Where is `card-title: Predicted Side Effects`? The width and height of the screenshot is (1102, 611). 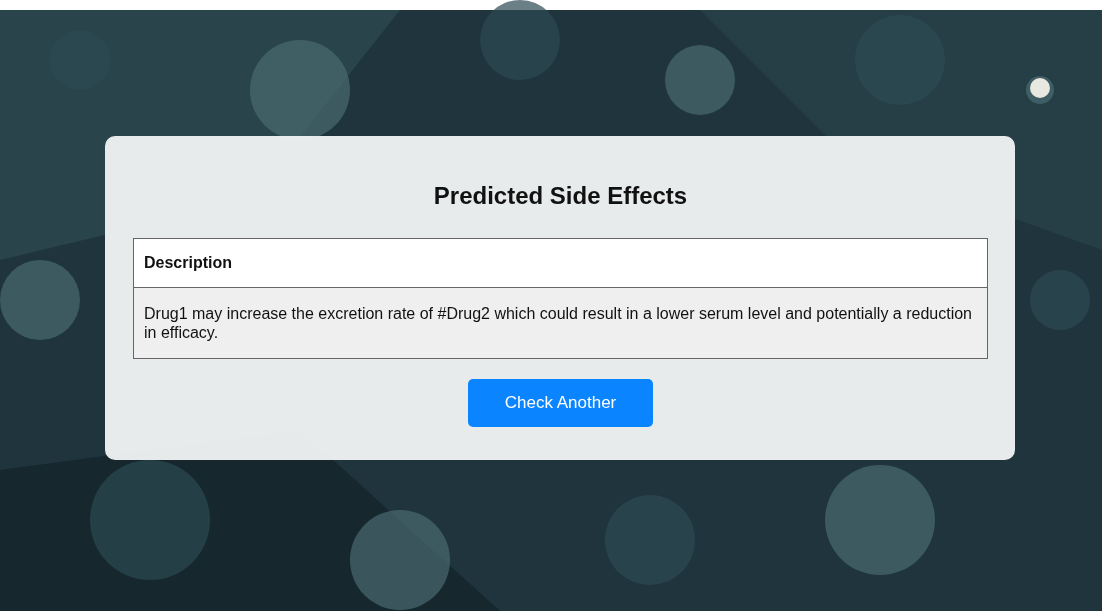 card-title: Predicted Side Effects is located at coordinates (560, 196).